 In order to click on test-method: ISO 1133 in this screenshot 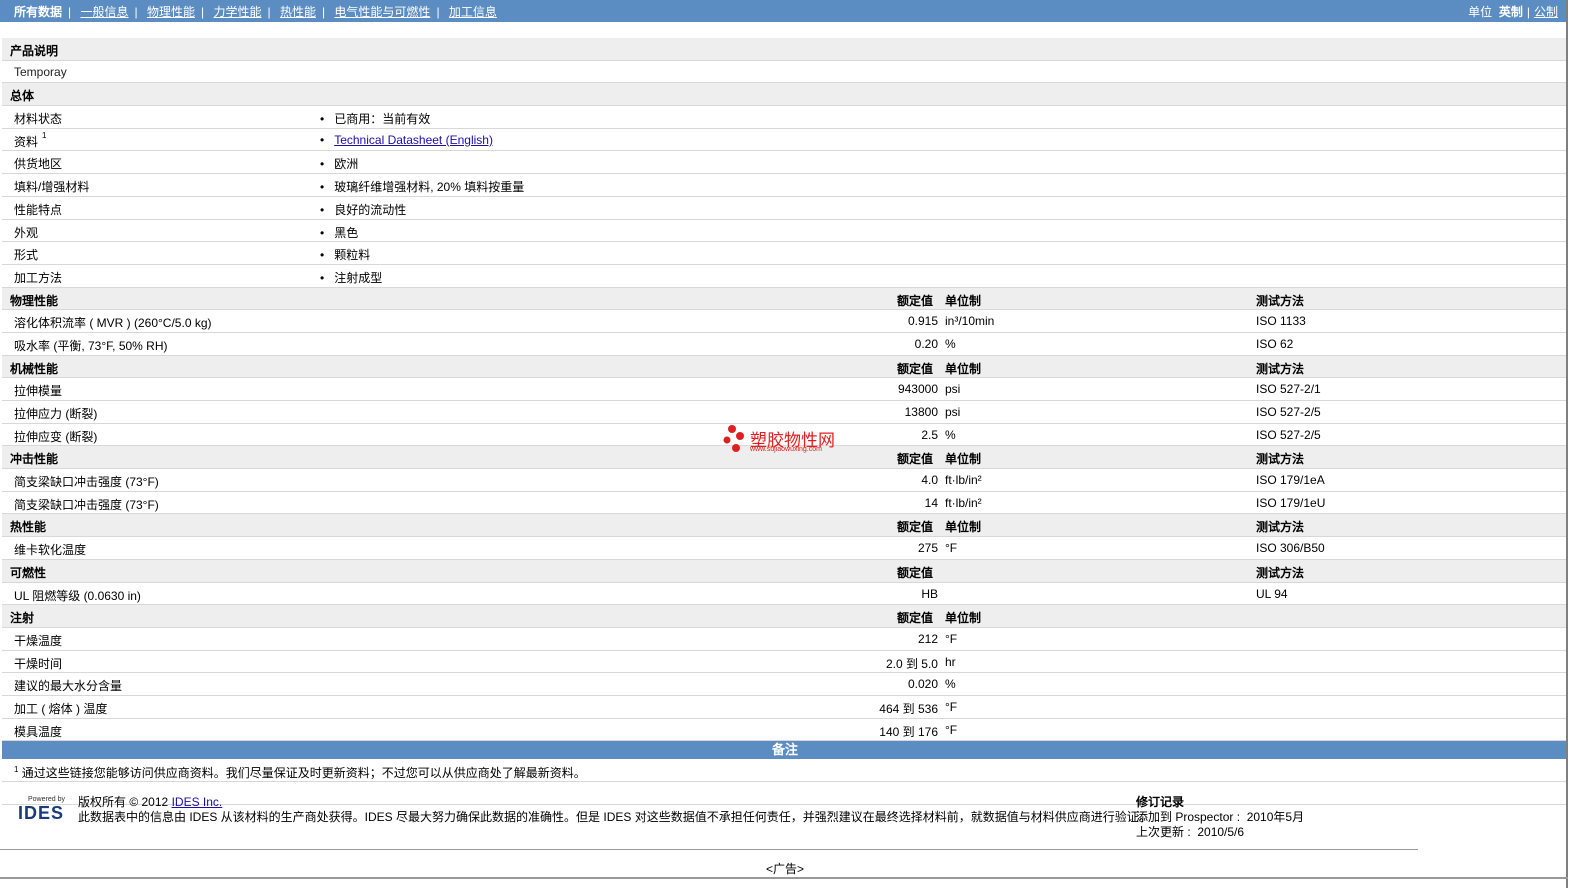, I will do `click(1281, 321)`.